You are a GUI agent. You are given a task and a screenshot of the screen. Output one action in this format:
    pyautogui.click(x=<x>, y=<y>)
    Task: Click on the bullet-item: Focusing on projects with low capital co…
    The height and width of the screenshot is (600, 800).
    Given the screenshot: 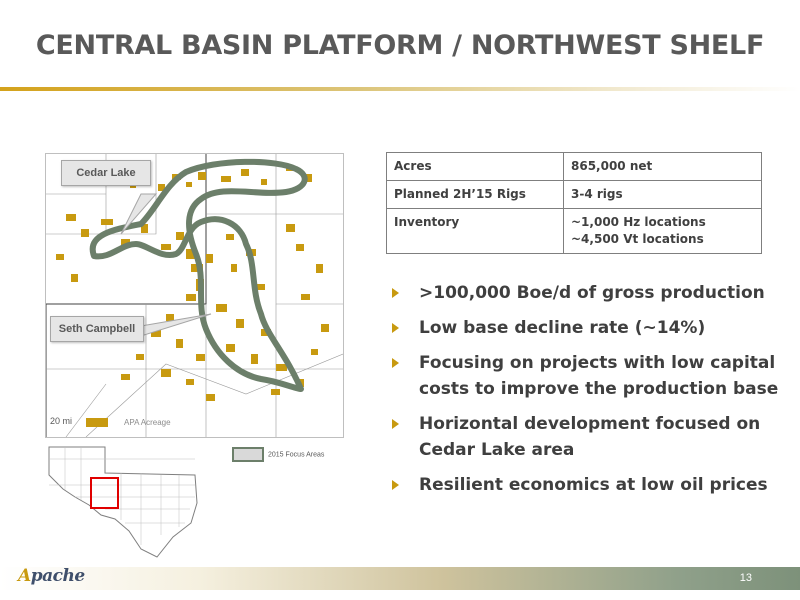 What is the action you would take?
    pyautogui.click(x=591, y=376)
    